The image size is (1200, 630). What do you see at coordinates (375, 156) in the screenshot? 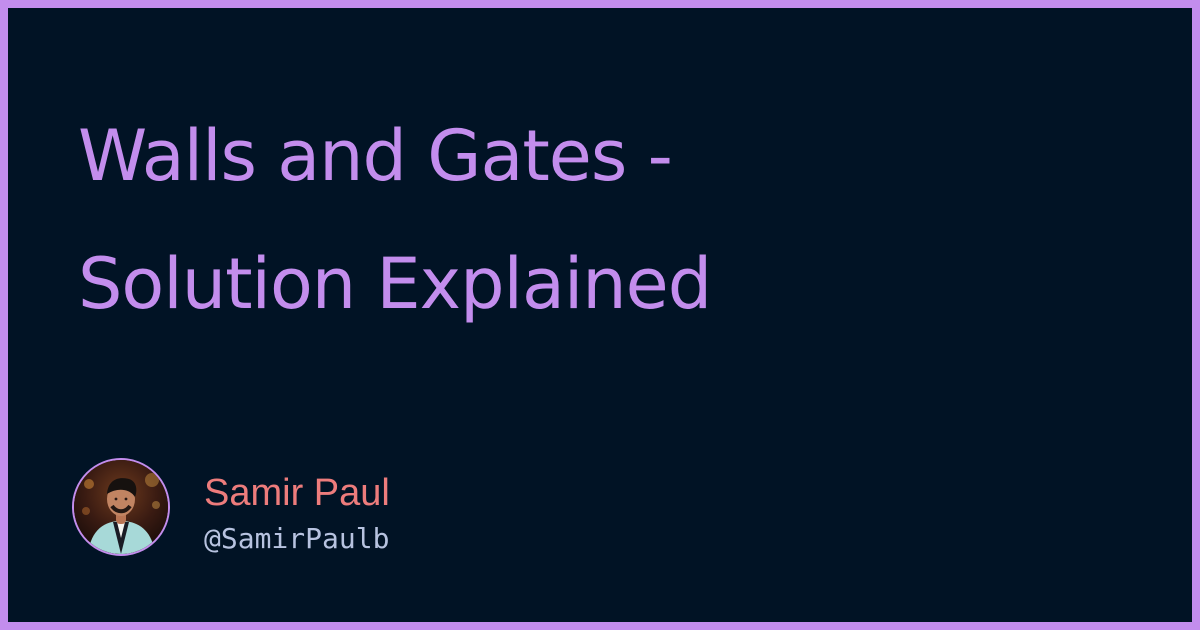
I see `title-line-1: Walls and Gates -` at bounding box center [375, 156].